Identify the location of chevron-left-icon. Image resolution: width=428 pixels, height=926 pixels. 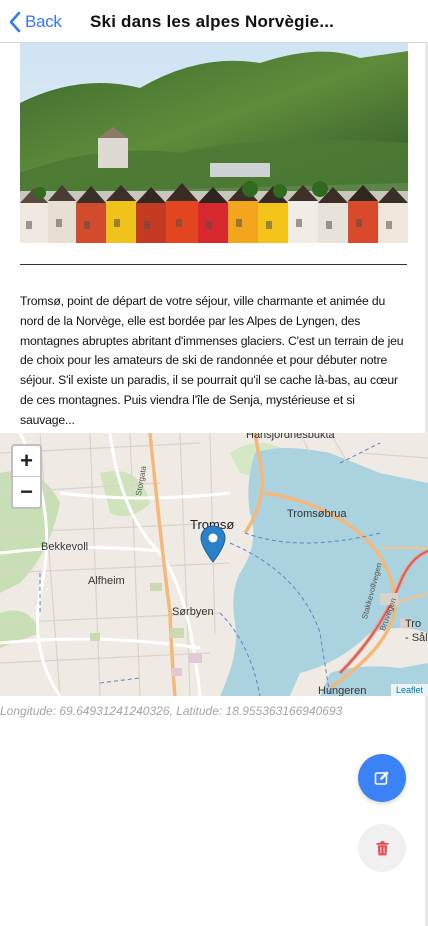
(15, 22).